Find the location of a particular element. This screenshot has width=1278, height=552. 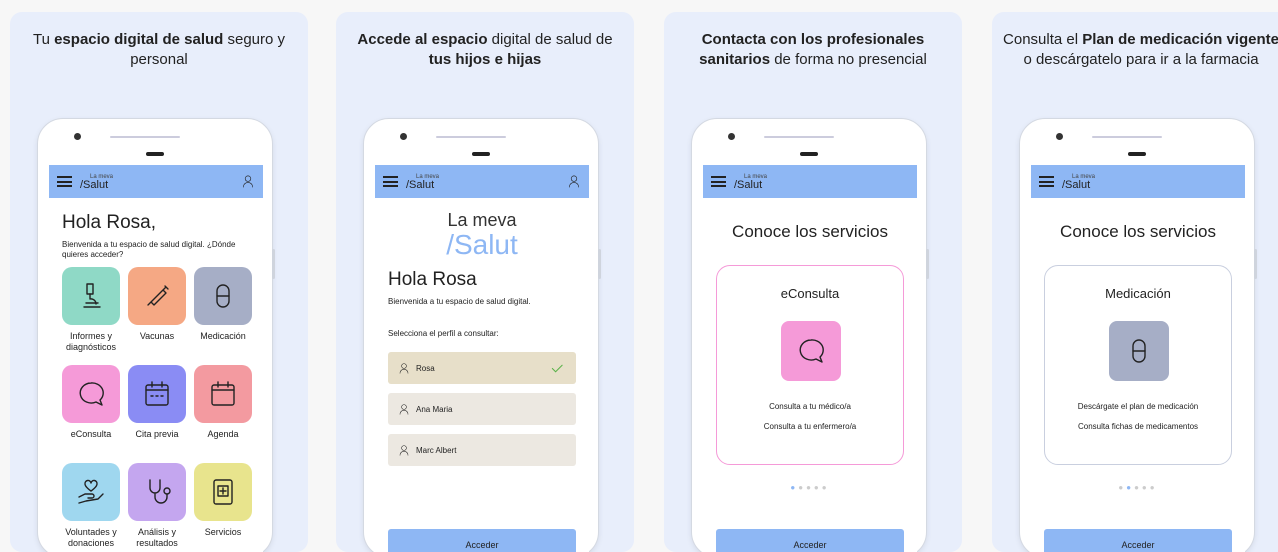

service-description: Consulta fichas de medicamentos is located at coordinates (1138, 426).